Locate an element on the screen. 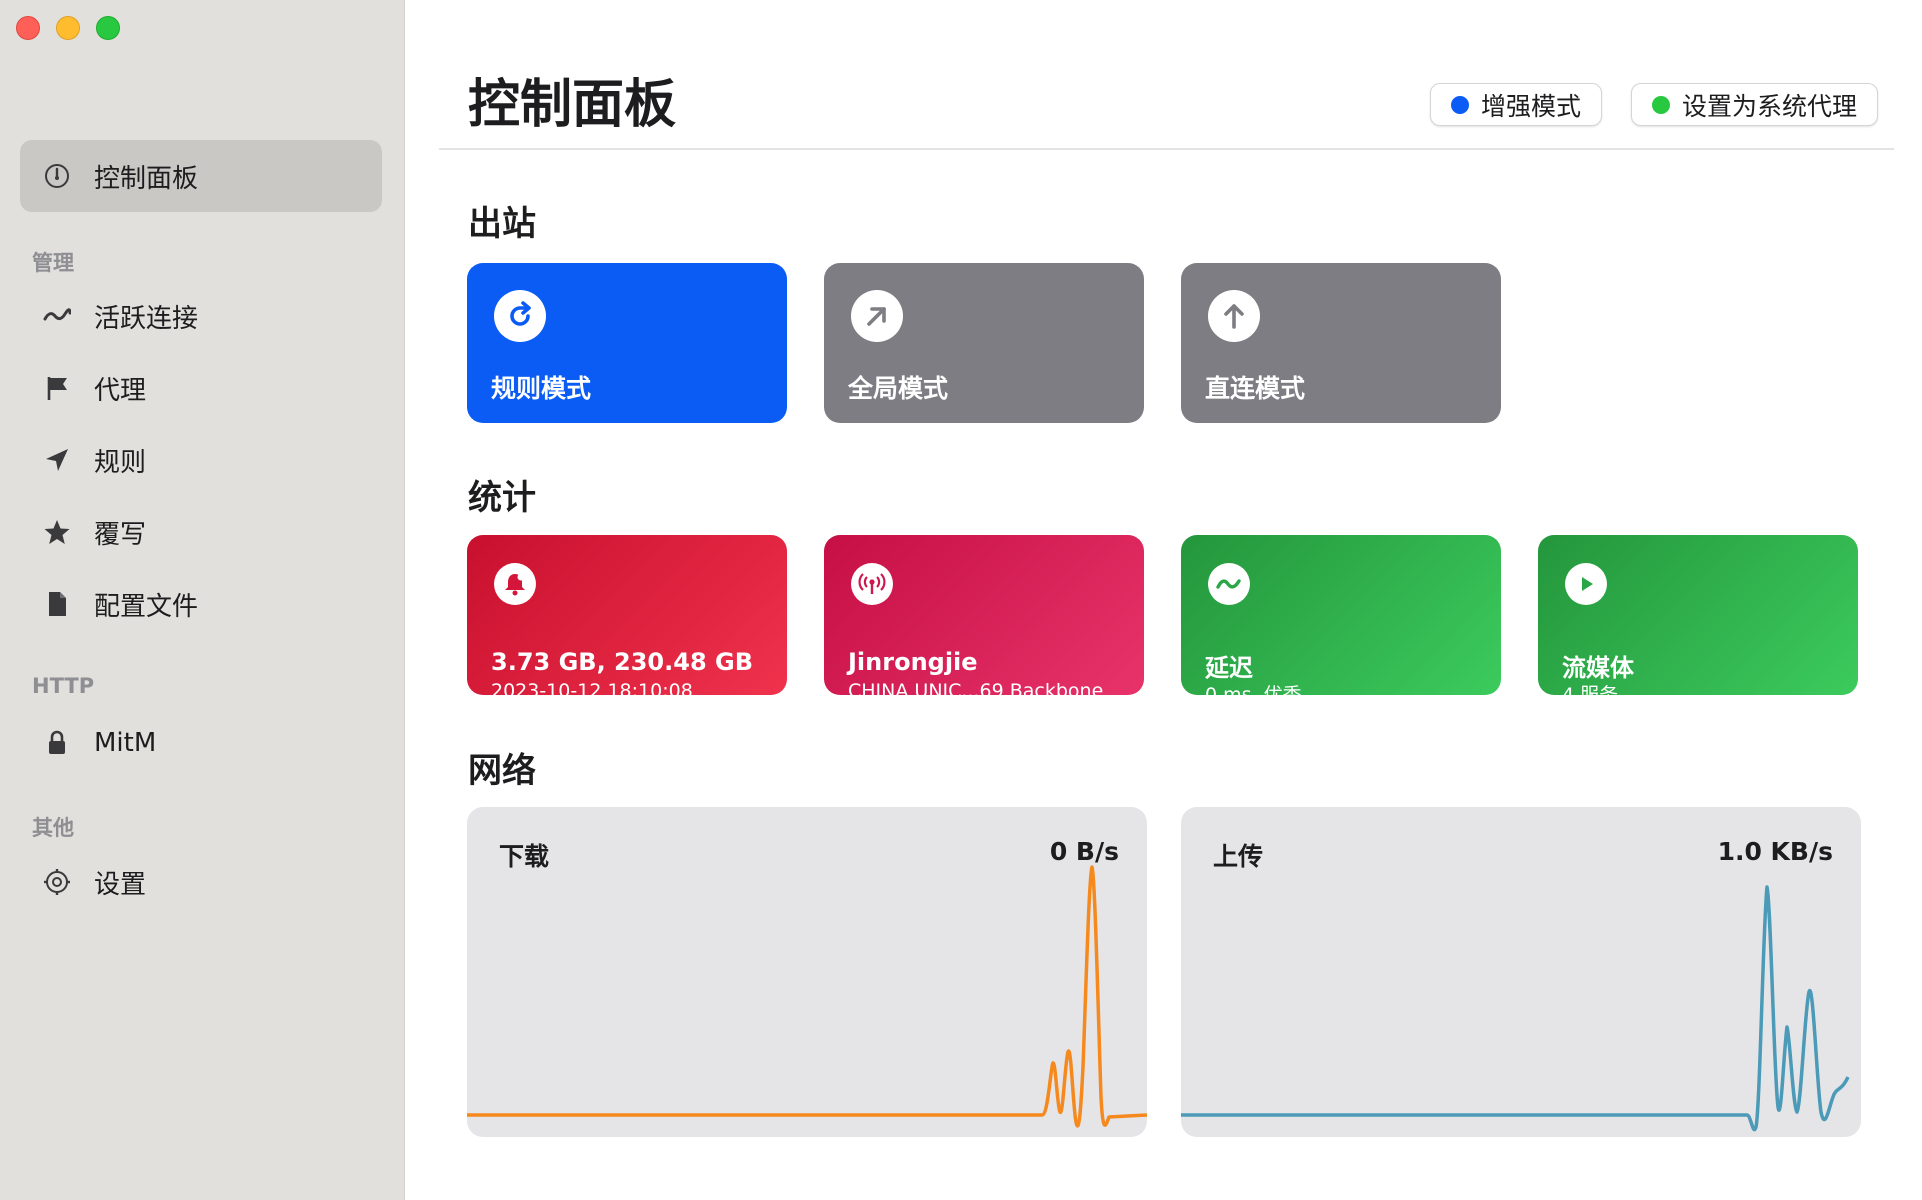 The width and height of the screenshot is (1922, 1200). activity-wave-icon is located at coordinates (57, 316).